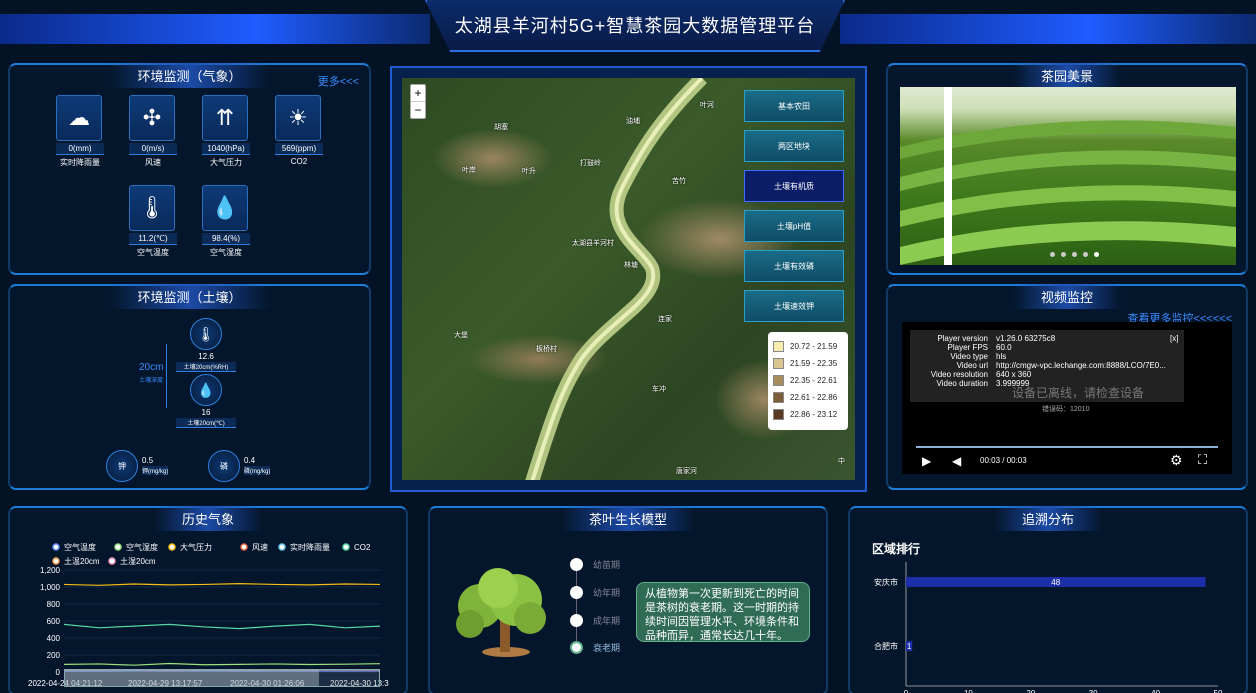 The height and width of the screenshot is (693, 1256). Describe the element at coordinates (794, 266) in the screenshot. I see `layer-button-phosphorus: 土壤有效磷` at that location.